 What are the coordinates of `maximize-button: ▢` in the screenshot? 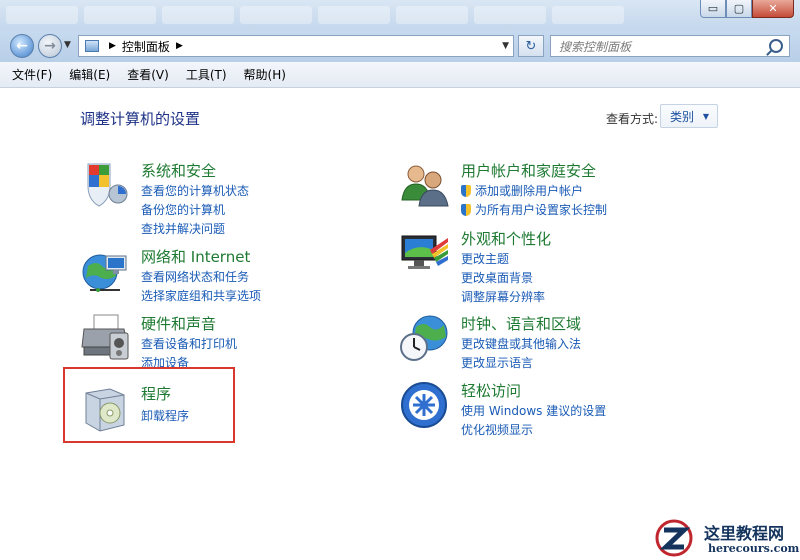 It's located at (739, 9).